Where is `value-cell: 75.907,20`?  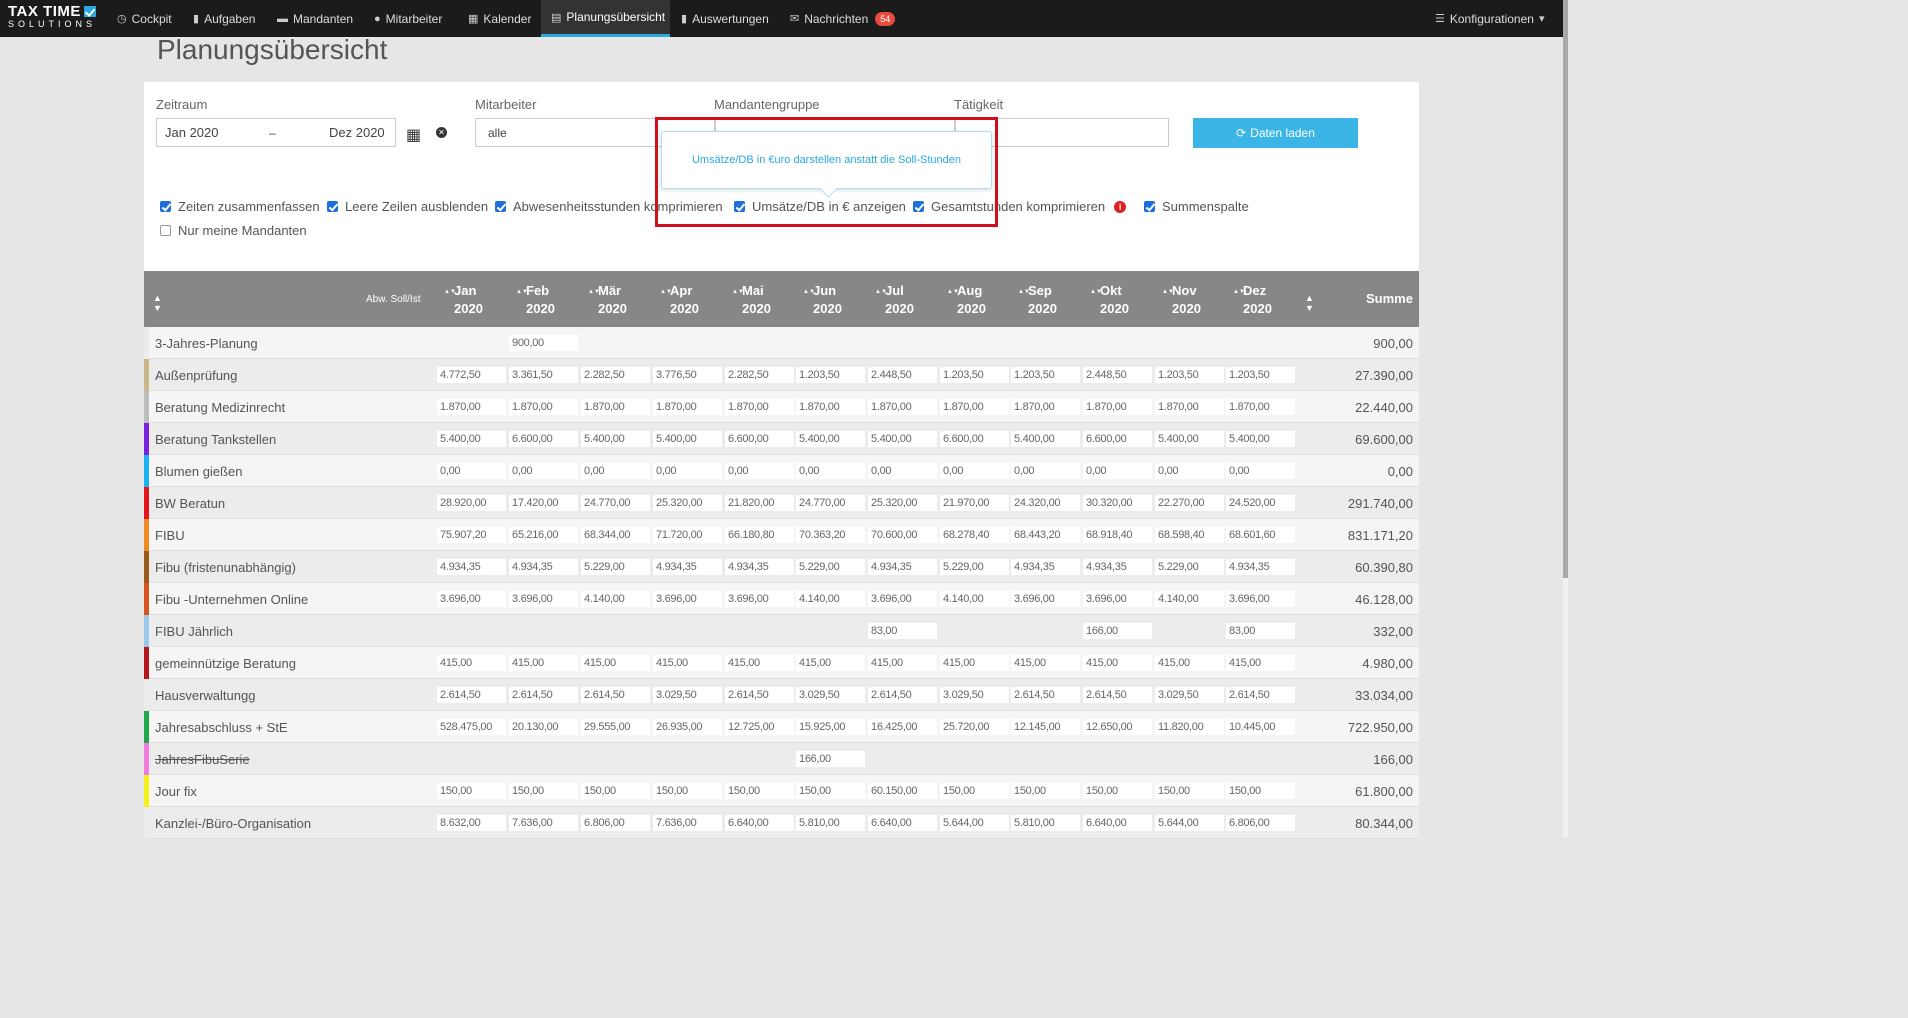
value-cell: 75.907,20 is located at coordinates (471, 535).